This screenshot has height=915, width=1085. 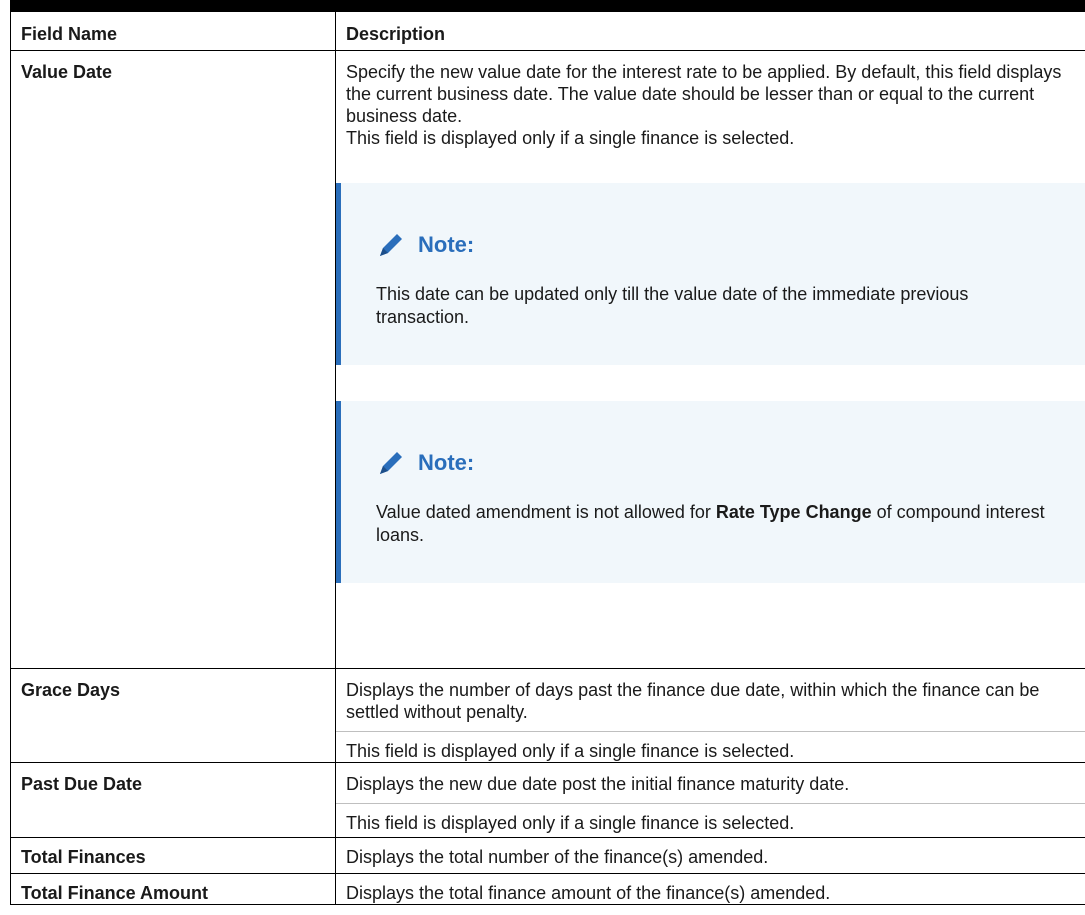 What do you see at coordinates (173, 715) in the screenshot?
I see `field-name-cell: Grace Days` at bounding box center [173, 715].